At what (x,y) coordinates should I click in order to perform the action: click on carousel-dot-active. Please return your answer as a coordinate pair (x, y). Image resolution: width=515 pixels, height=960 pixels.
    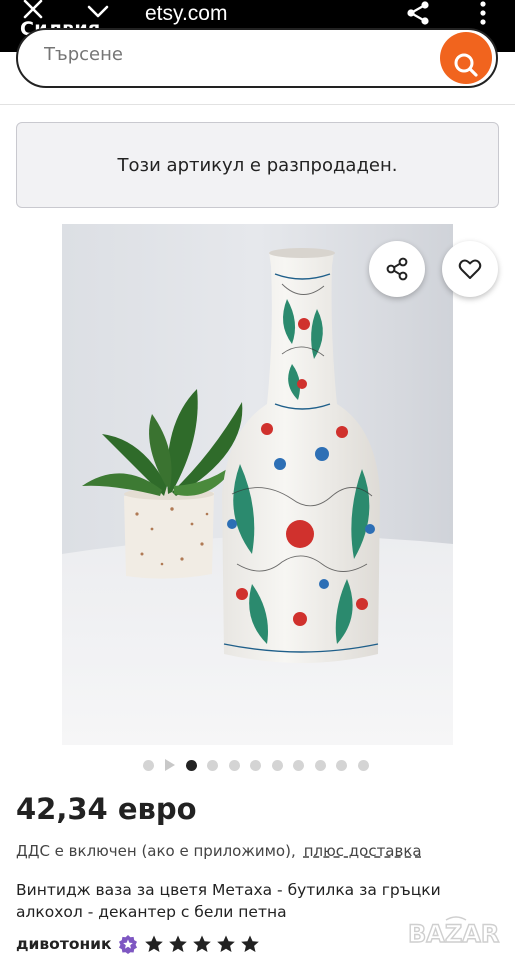
    Looking at the image, I should click on (191, 765).